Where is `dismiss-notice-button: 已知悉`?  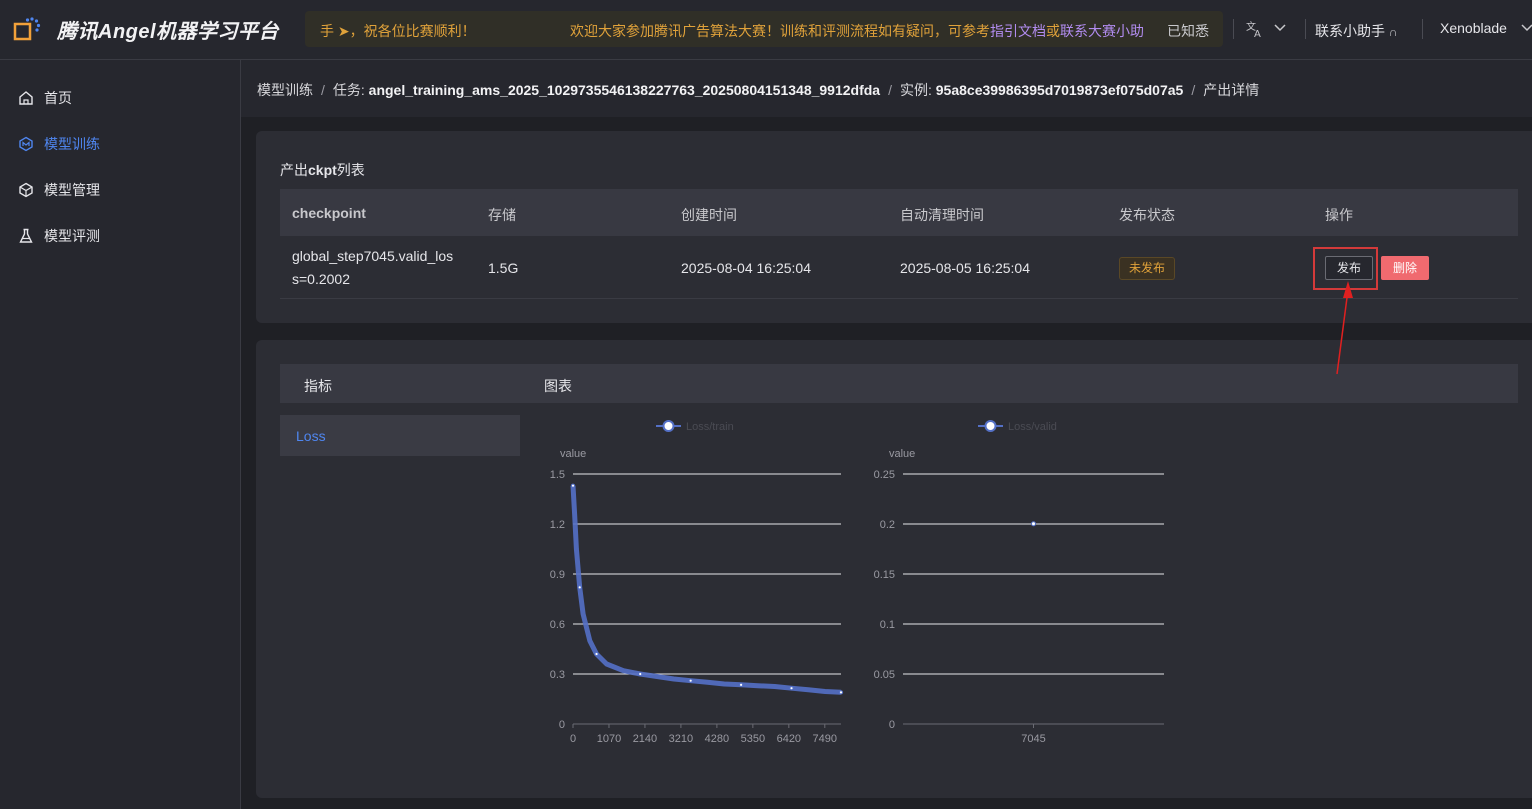
dismiss-notice-button: 已知悉 is located at coordinates (1188, 31).